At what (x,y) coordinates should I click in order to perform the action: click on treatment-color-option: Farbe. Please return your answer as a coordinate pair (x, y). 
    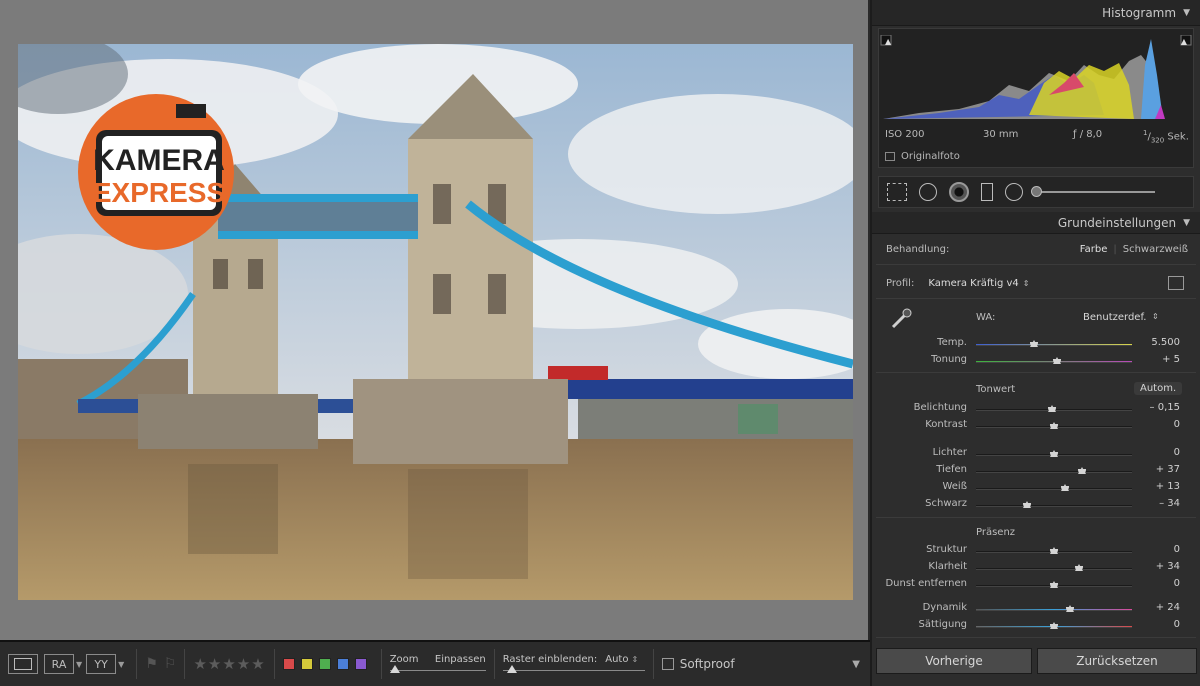
    Looking at the image, I should click on (1094, 249).